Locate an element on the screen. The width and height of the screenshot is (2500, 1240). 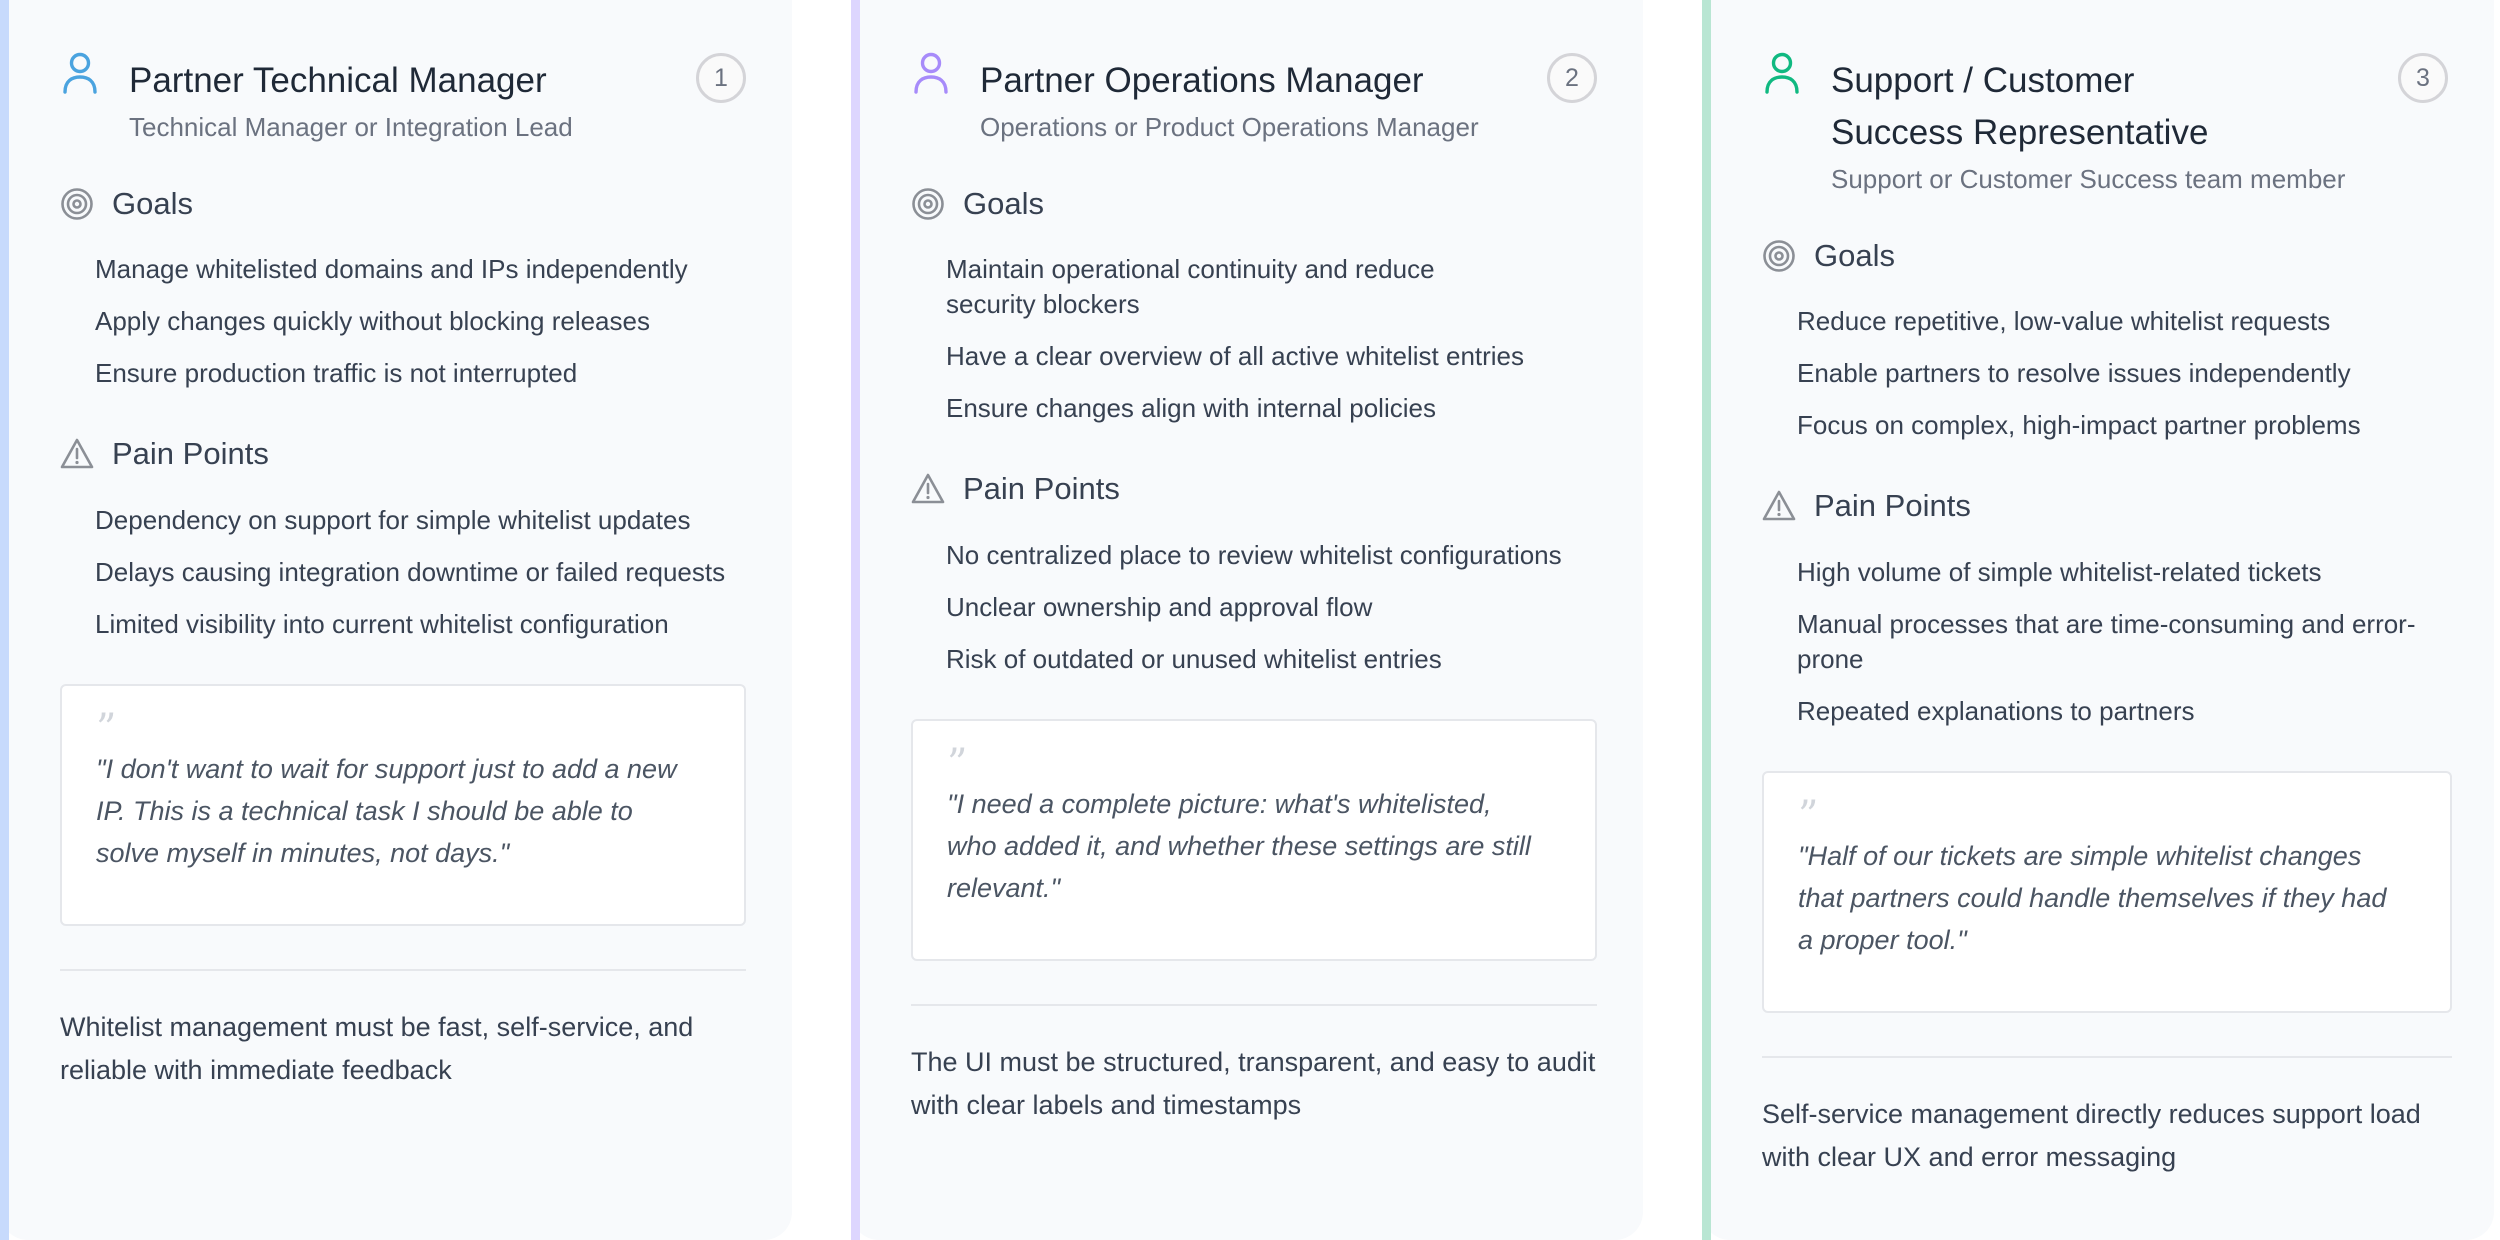
persona-subtitle: Operations or Product Operations Manager is located at coordinates (1229, 127).